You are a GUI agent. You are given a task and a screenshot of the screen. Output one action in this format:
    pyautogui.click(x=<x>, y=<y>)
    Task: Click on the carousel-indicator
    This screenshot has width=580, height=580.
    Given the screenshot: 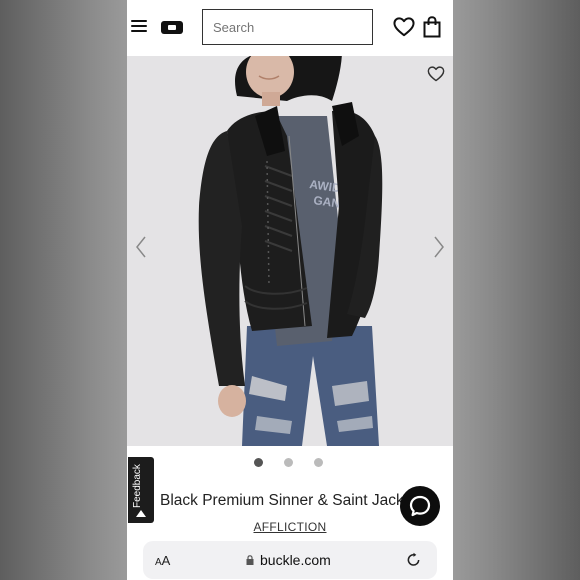 What is the action you would take?
    pyautogui.click(x=290, y=461)
    